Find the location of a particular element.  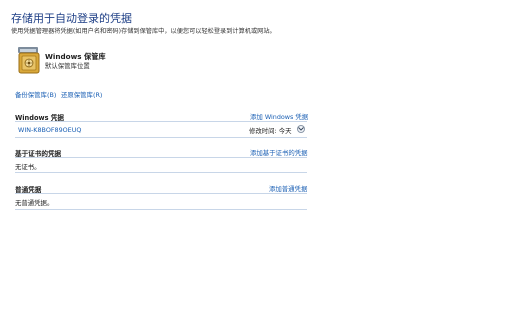

generic-empty-text: 无普通凭据。 is located at coordinates (34, 203).